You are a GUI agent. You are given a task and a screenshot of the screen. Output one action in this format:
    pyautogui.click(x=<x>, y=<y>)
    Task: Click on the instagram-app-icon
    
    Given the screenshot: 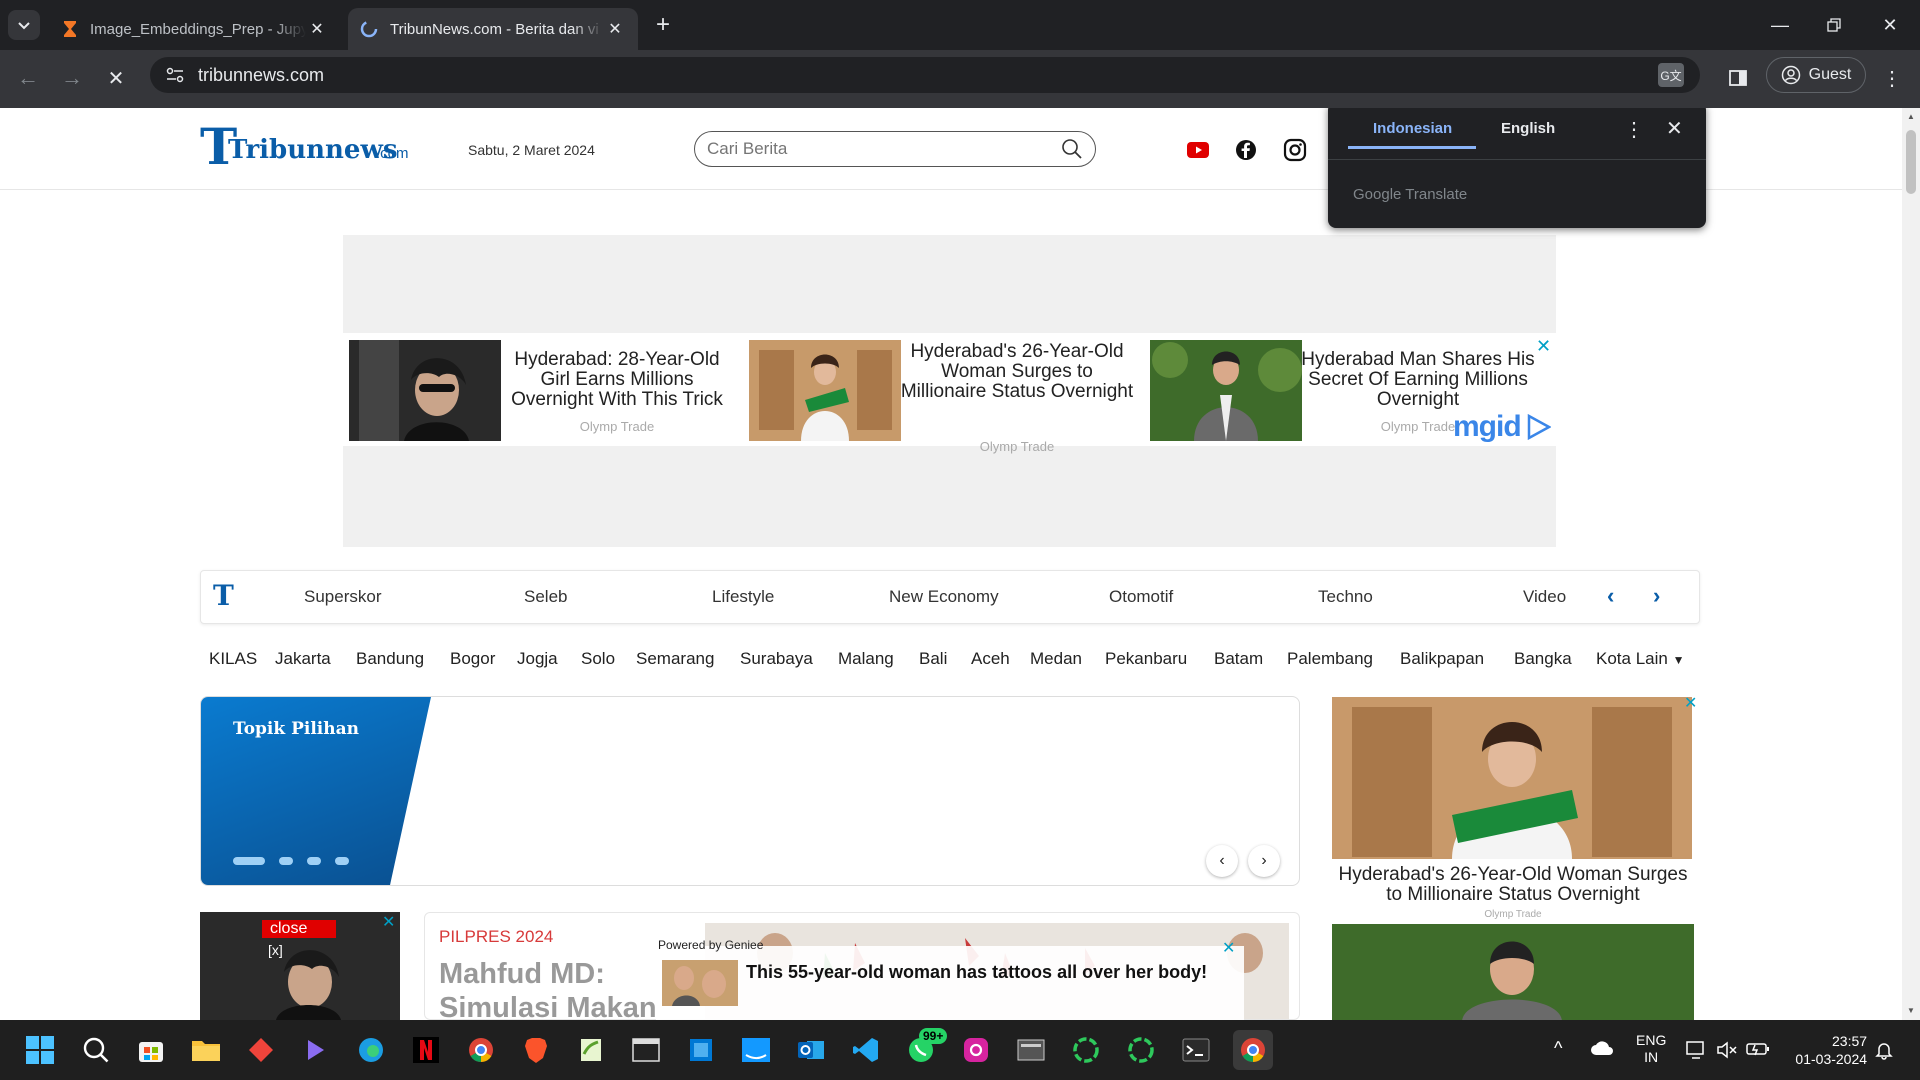 What is the action you would take?
    pyautogui.click(x=976, y=1050)
    